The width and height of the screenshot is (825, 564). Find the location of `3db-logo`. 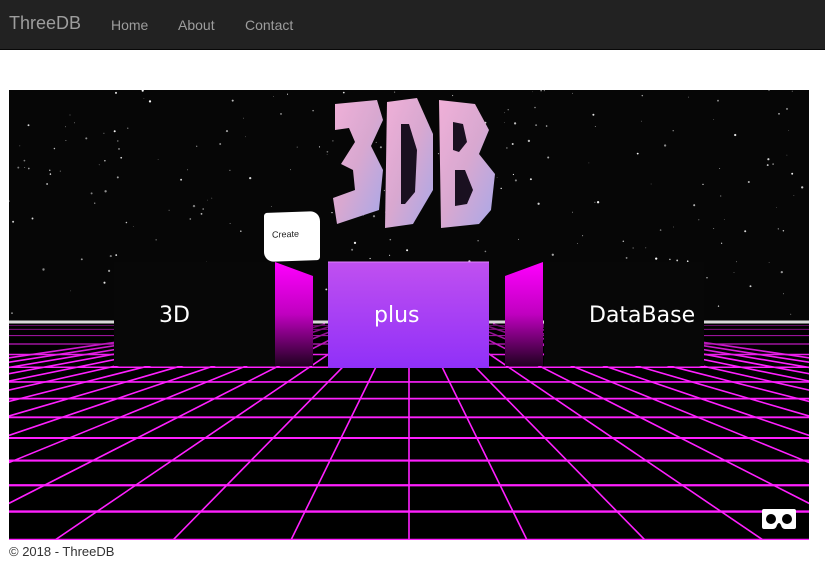

3db-logo is located at coordinates (414, 163).